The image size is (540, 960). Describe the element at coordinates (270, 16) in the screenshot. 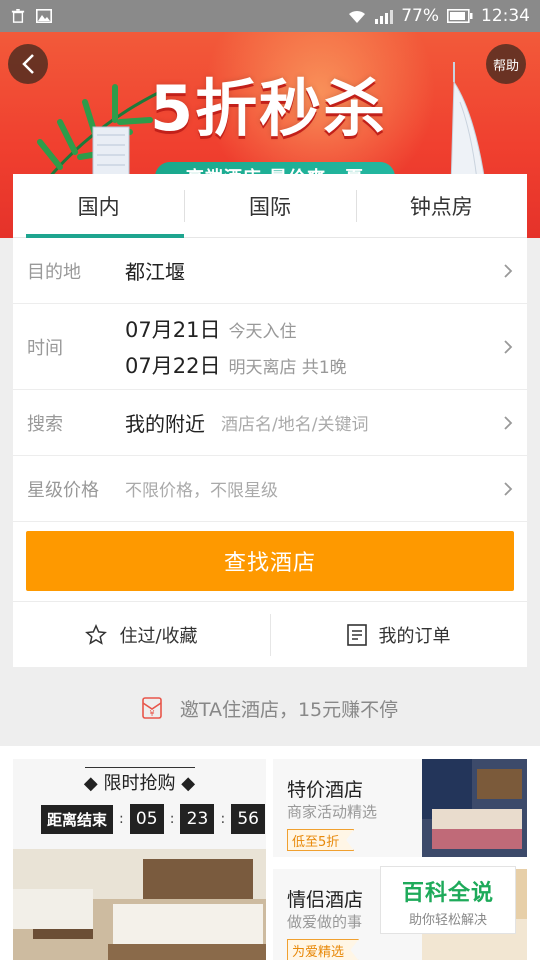

I see `status-bar: 77% 12:34` at that location.